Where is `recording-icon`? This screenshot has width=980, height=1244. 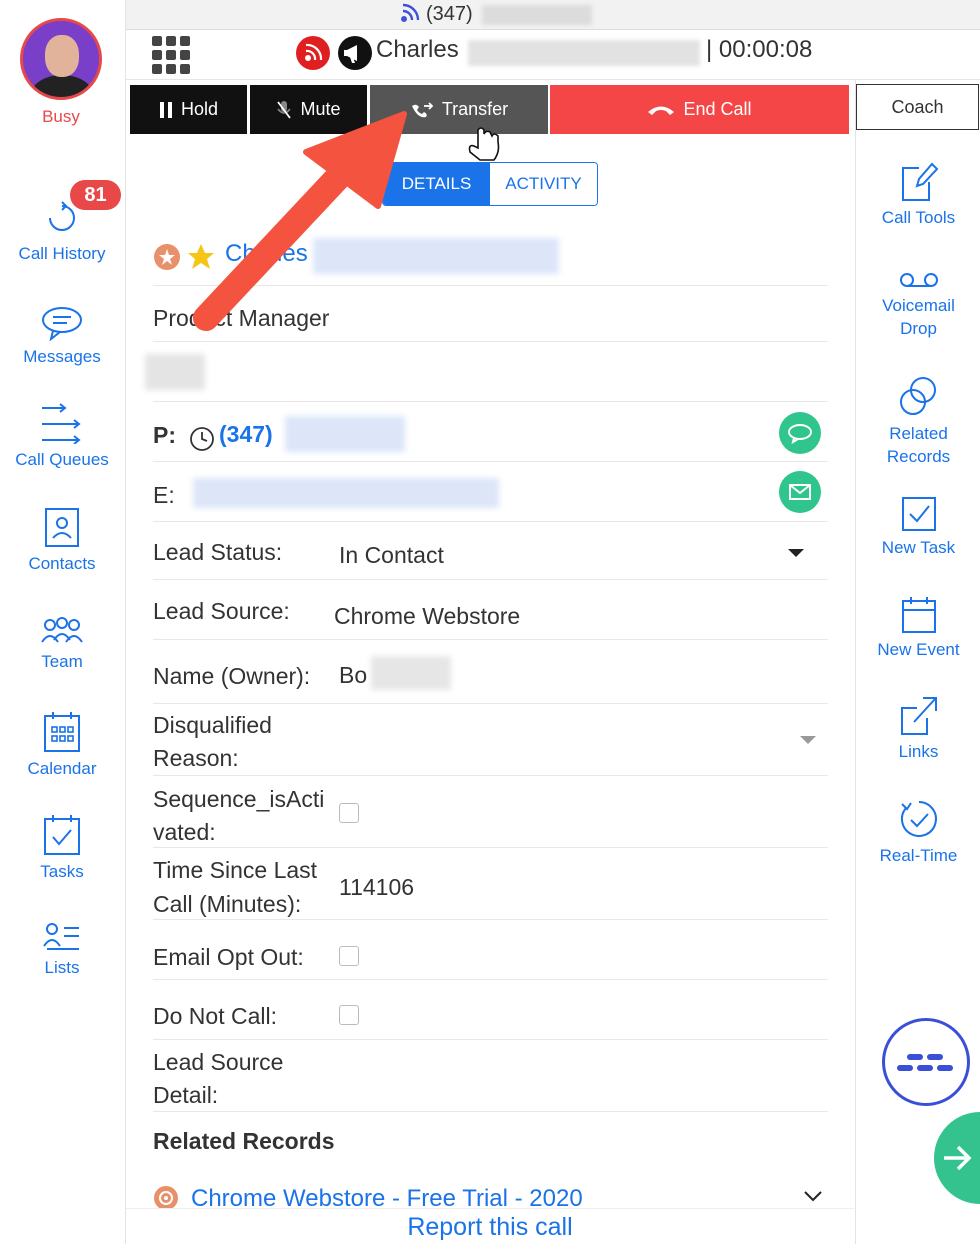 recording-icon is located at coordinates (313, 53).